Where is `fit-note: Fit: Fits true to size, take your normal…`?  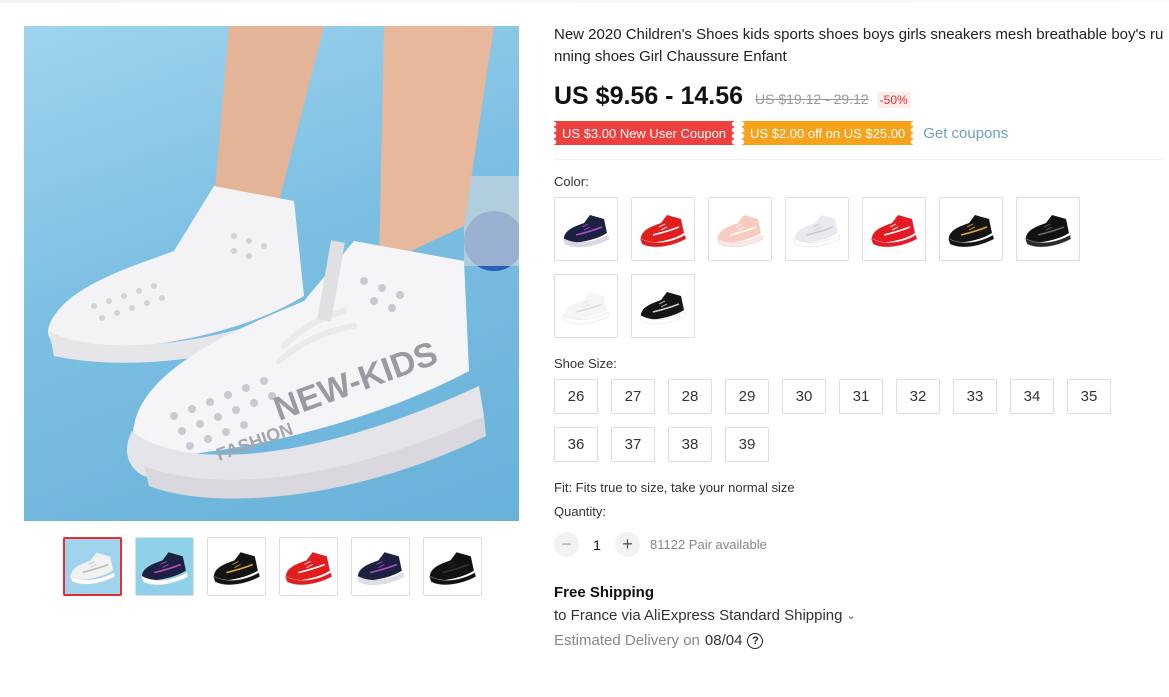 fit-note: Fit: Fits true to size, take your normal… is located at coordinates (674, 487).